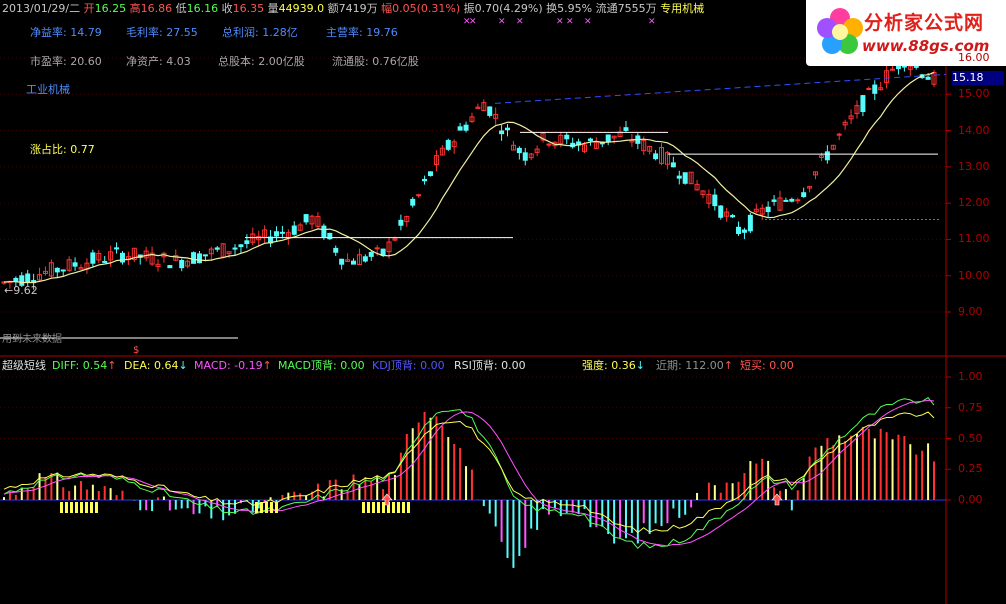  What do you see at coordinates (755, 365) in the screenshot?
I see `indicator-item-label: 短买:` at bounding box center [755, 365].